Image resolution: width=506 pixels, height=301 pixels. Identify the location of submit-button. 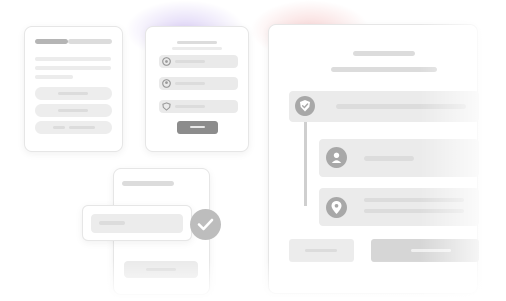
(197, 127).